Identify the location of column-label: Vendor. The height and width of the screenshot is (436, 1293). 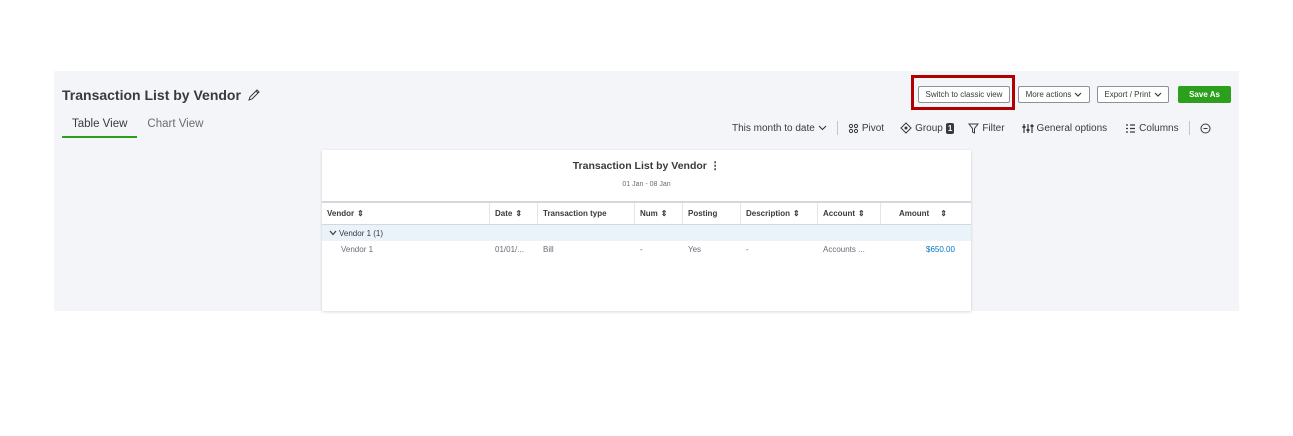
(341, 213).